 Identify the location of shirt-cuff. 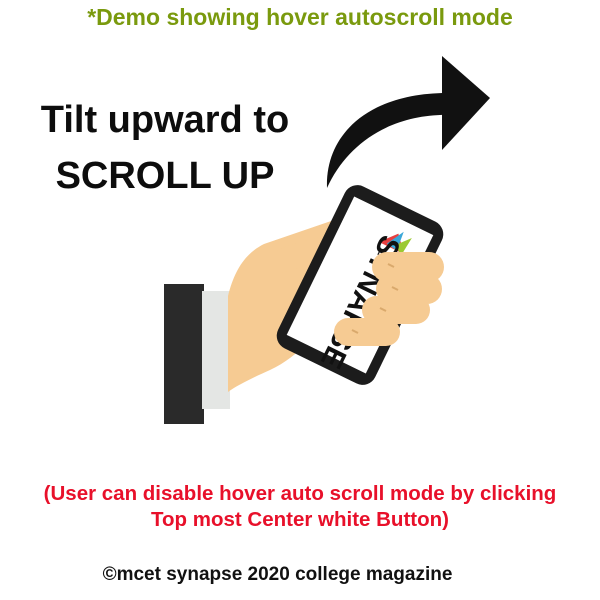
(216, 350).